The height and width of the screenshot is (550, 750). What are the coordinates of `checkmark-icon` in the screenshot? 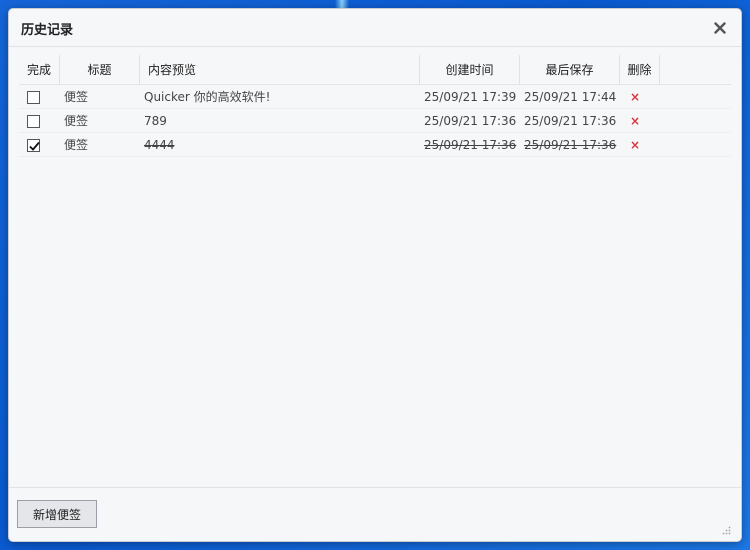 It's located at (34, 146).